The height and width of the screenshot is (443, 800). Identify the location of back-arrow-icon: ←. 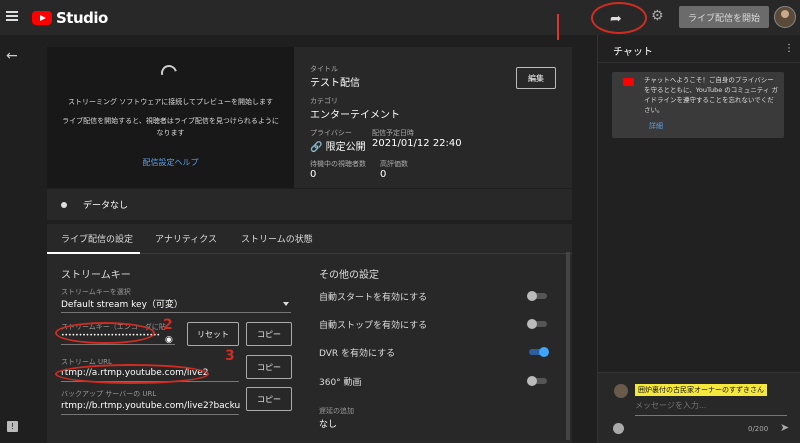
(12, 56).